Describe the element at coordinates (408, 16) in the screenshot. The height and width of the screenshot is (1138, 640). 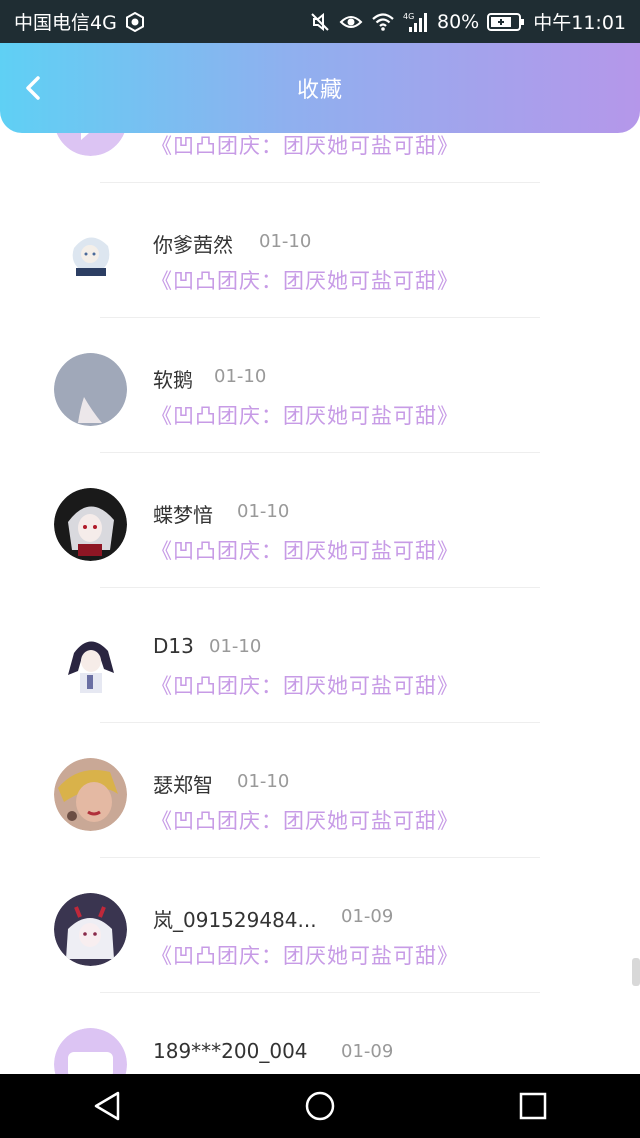
I see `network-label: 4G` at that location.